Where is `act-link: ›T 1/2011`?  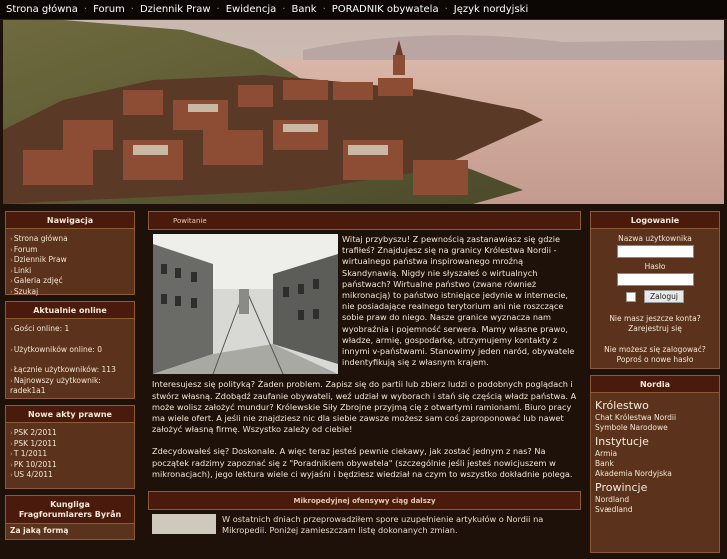 act-link: ›T 1/2011 is located at coordinates (70, 454).